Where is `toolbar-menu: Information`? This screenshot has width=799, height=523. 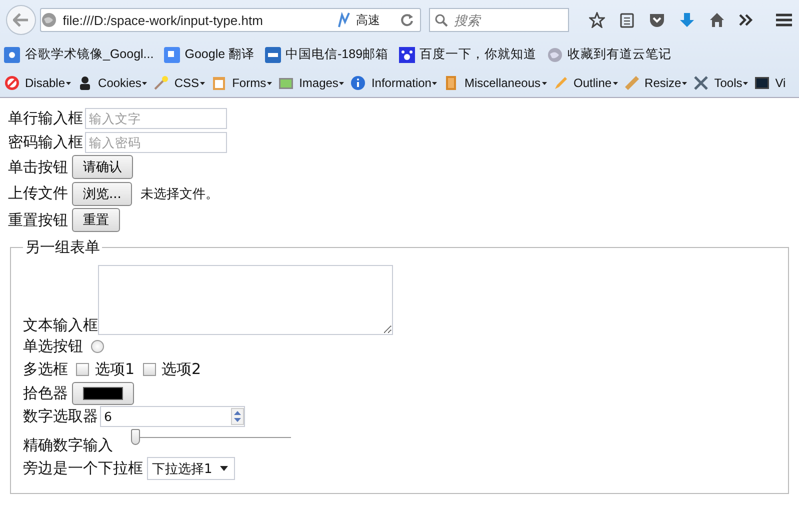
toolbar-menu: Information is located at coordinates (394, 83).